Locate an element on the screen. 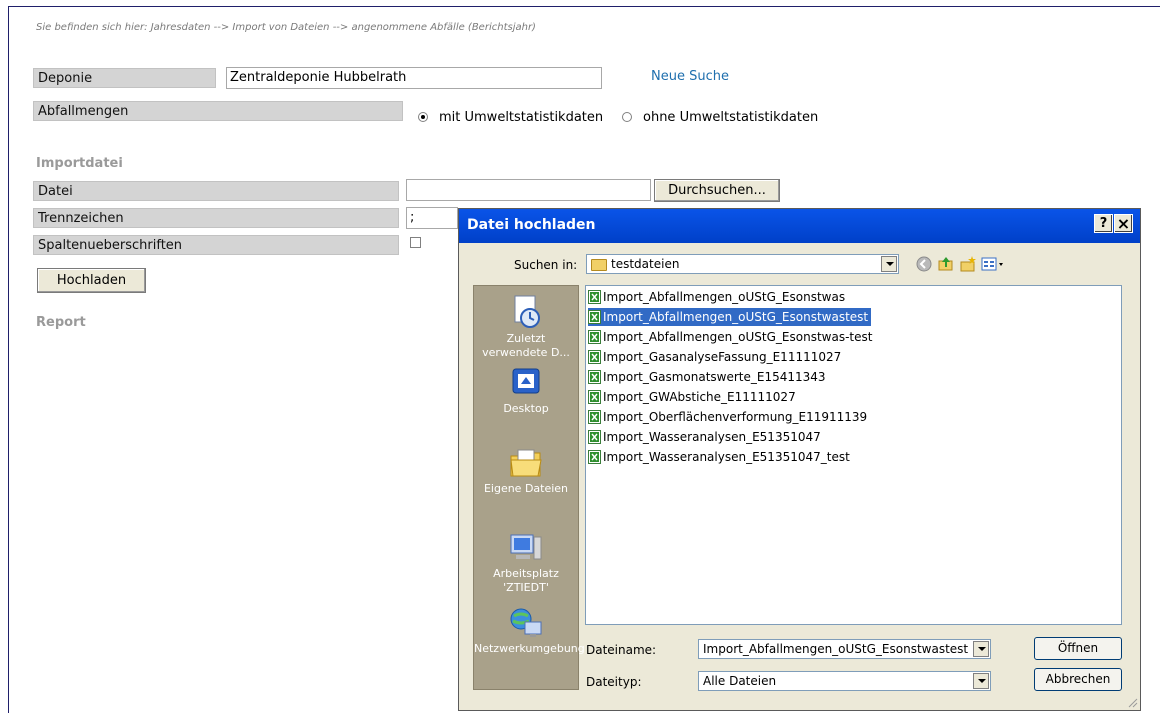  folder-icon is located at coordinates (599, 264).